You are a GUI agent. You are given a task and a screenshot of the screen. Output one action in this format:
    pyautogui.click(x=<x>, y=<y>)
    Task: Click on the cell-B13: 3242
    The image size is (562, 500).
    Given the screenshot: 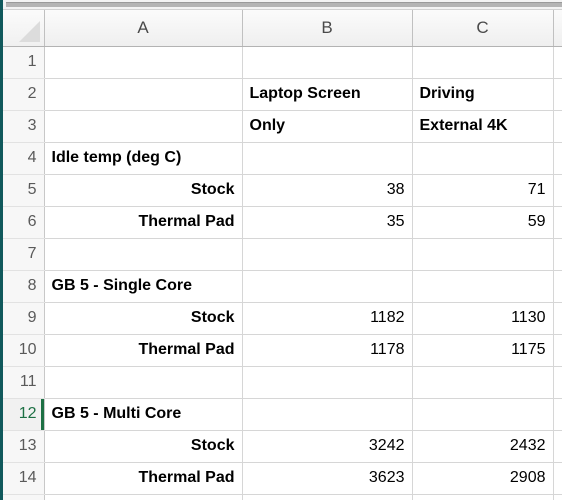 What is the action you would take?
    pyautogui.click(x=327, y=446)
    